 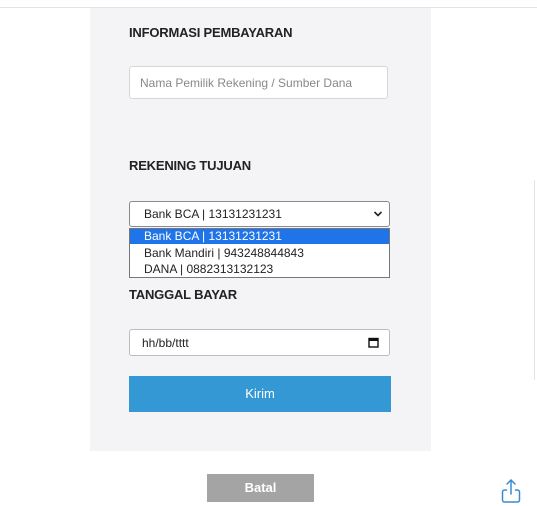 I want to click on dropdown-option-mandiri: Bank Mandiri | 943248844843, so click(x=259, y=253).